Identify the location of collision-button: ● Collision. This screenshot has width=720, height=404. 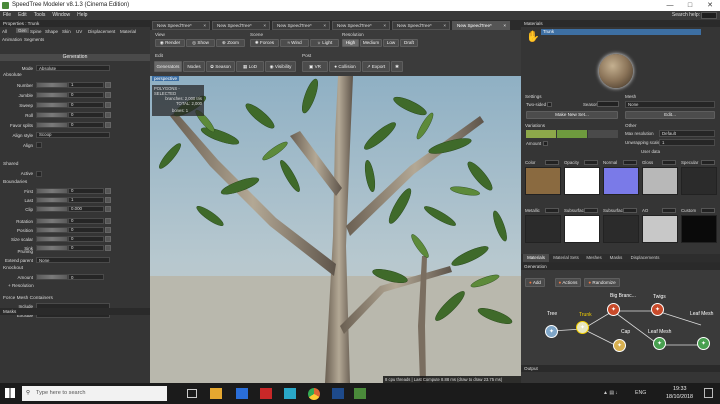
(345, 66).